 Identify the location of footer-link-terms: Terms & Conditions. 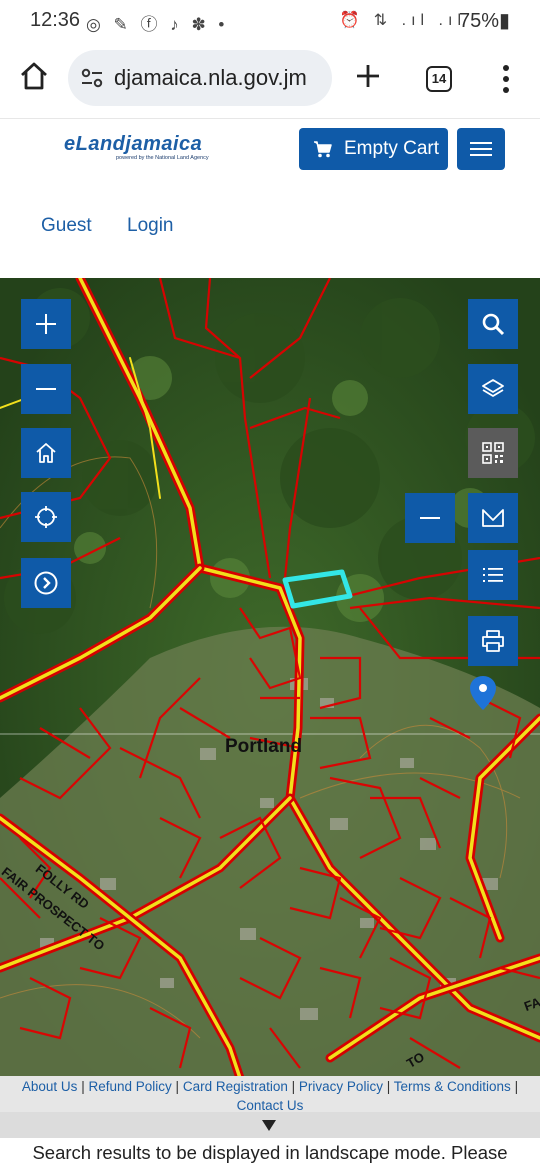
(452, 1086).